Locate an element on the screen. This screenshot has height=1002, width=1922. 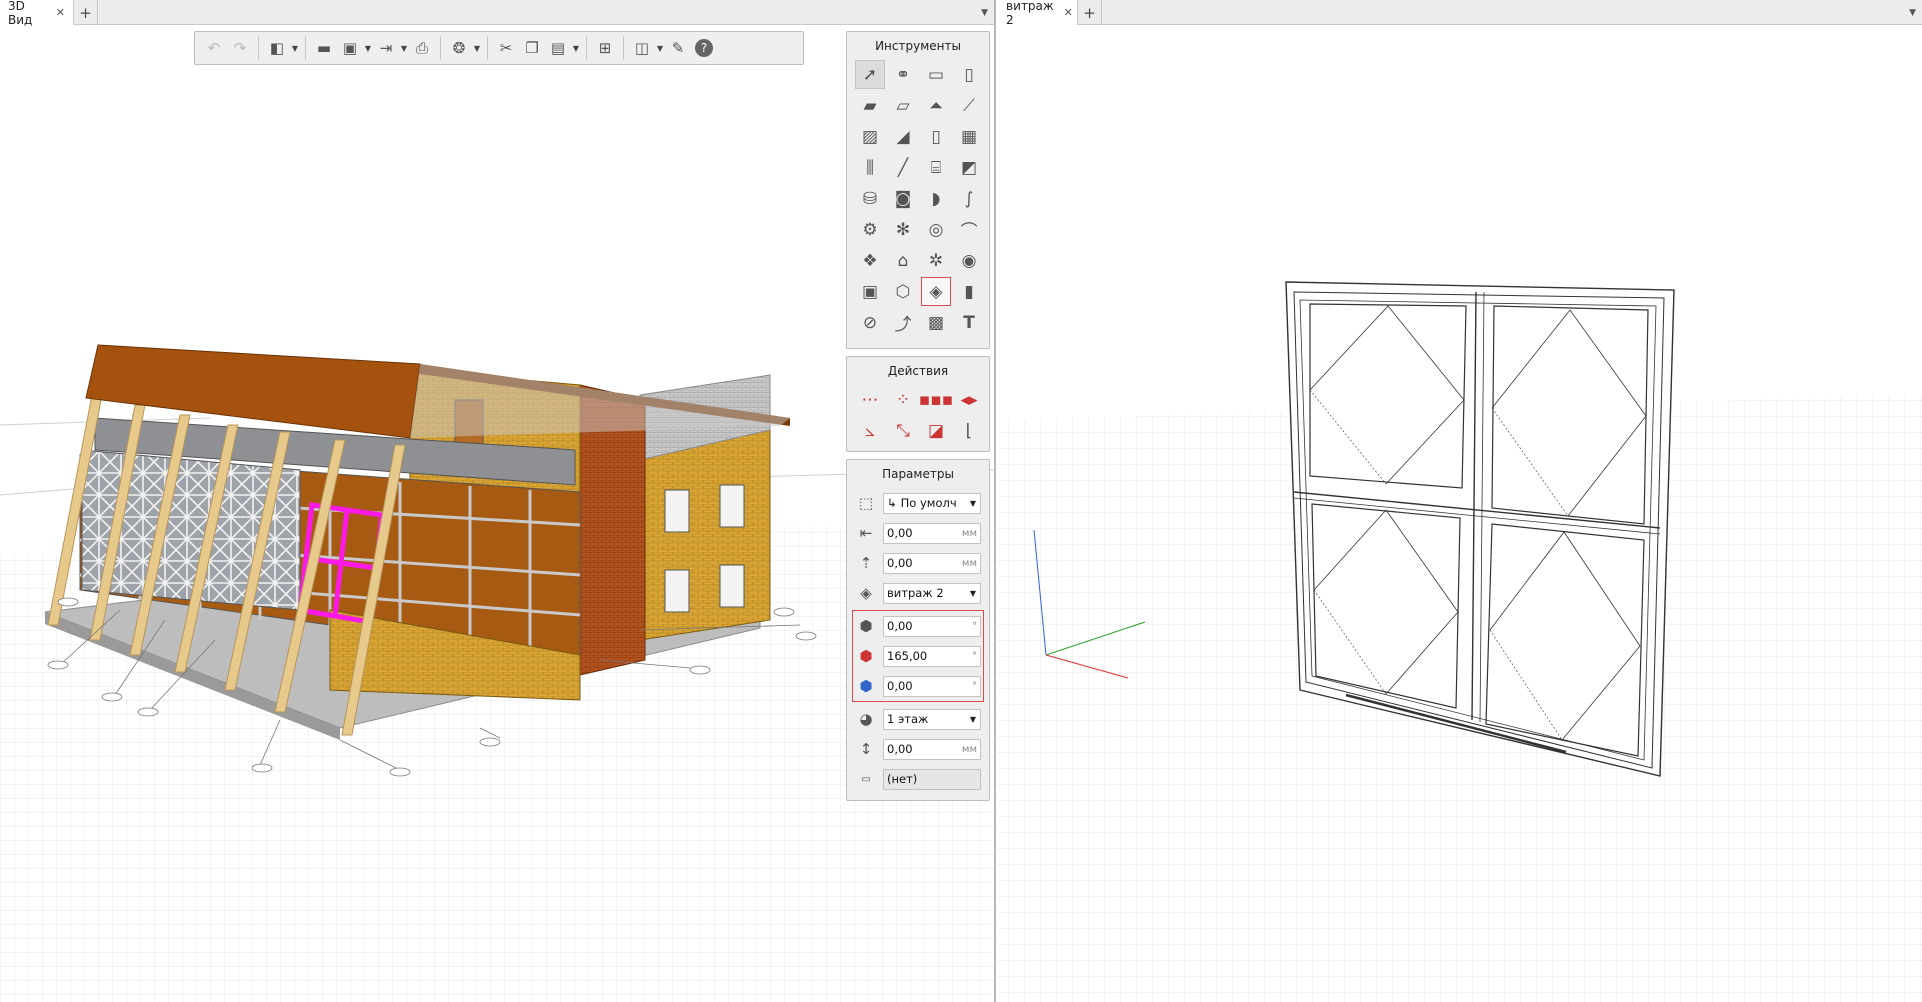
ramp-tool-icon: ◢ is located at coordinates (903, 136).